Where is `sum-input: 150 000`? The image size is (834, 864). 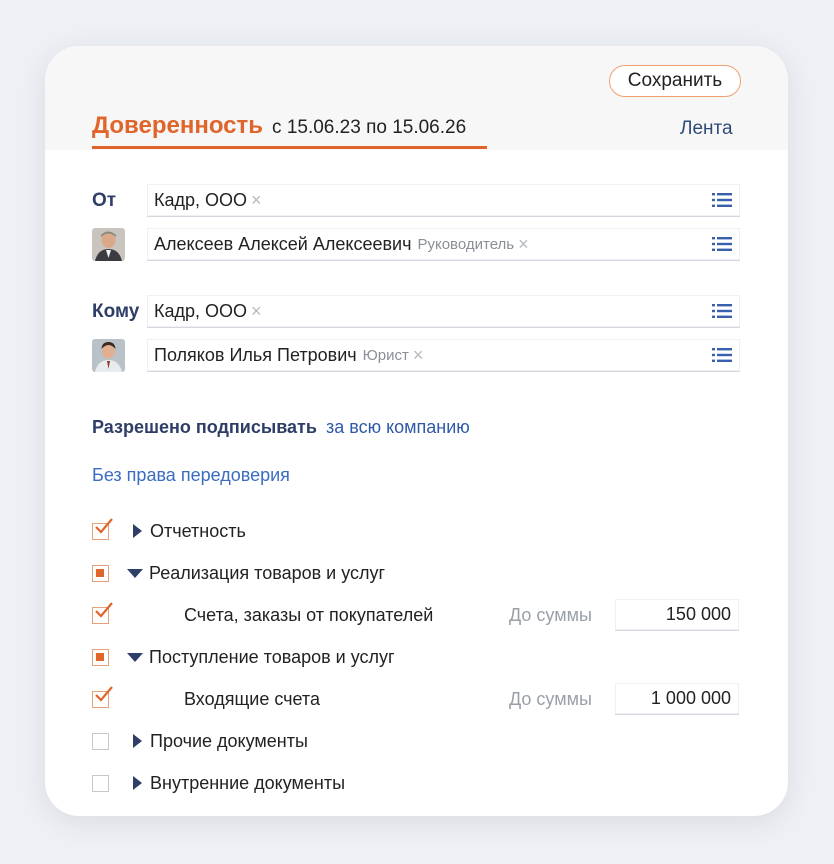 sum-input: 150 000 is located at coordinates (677, 615).